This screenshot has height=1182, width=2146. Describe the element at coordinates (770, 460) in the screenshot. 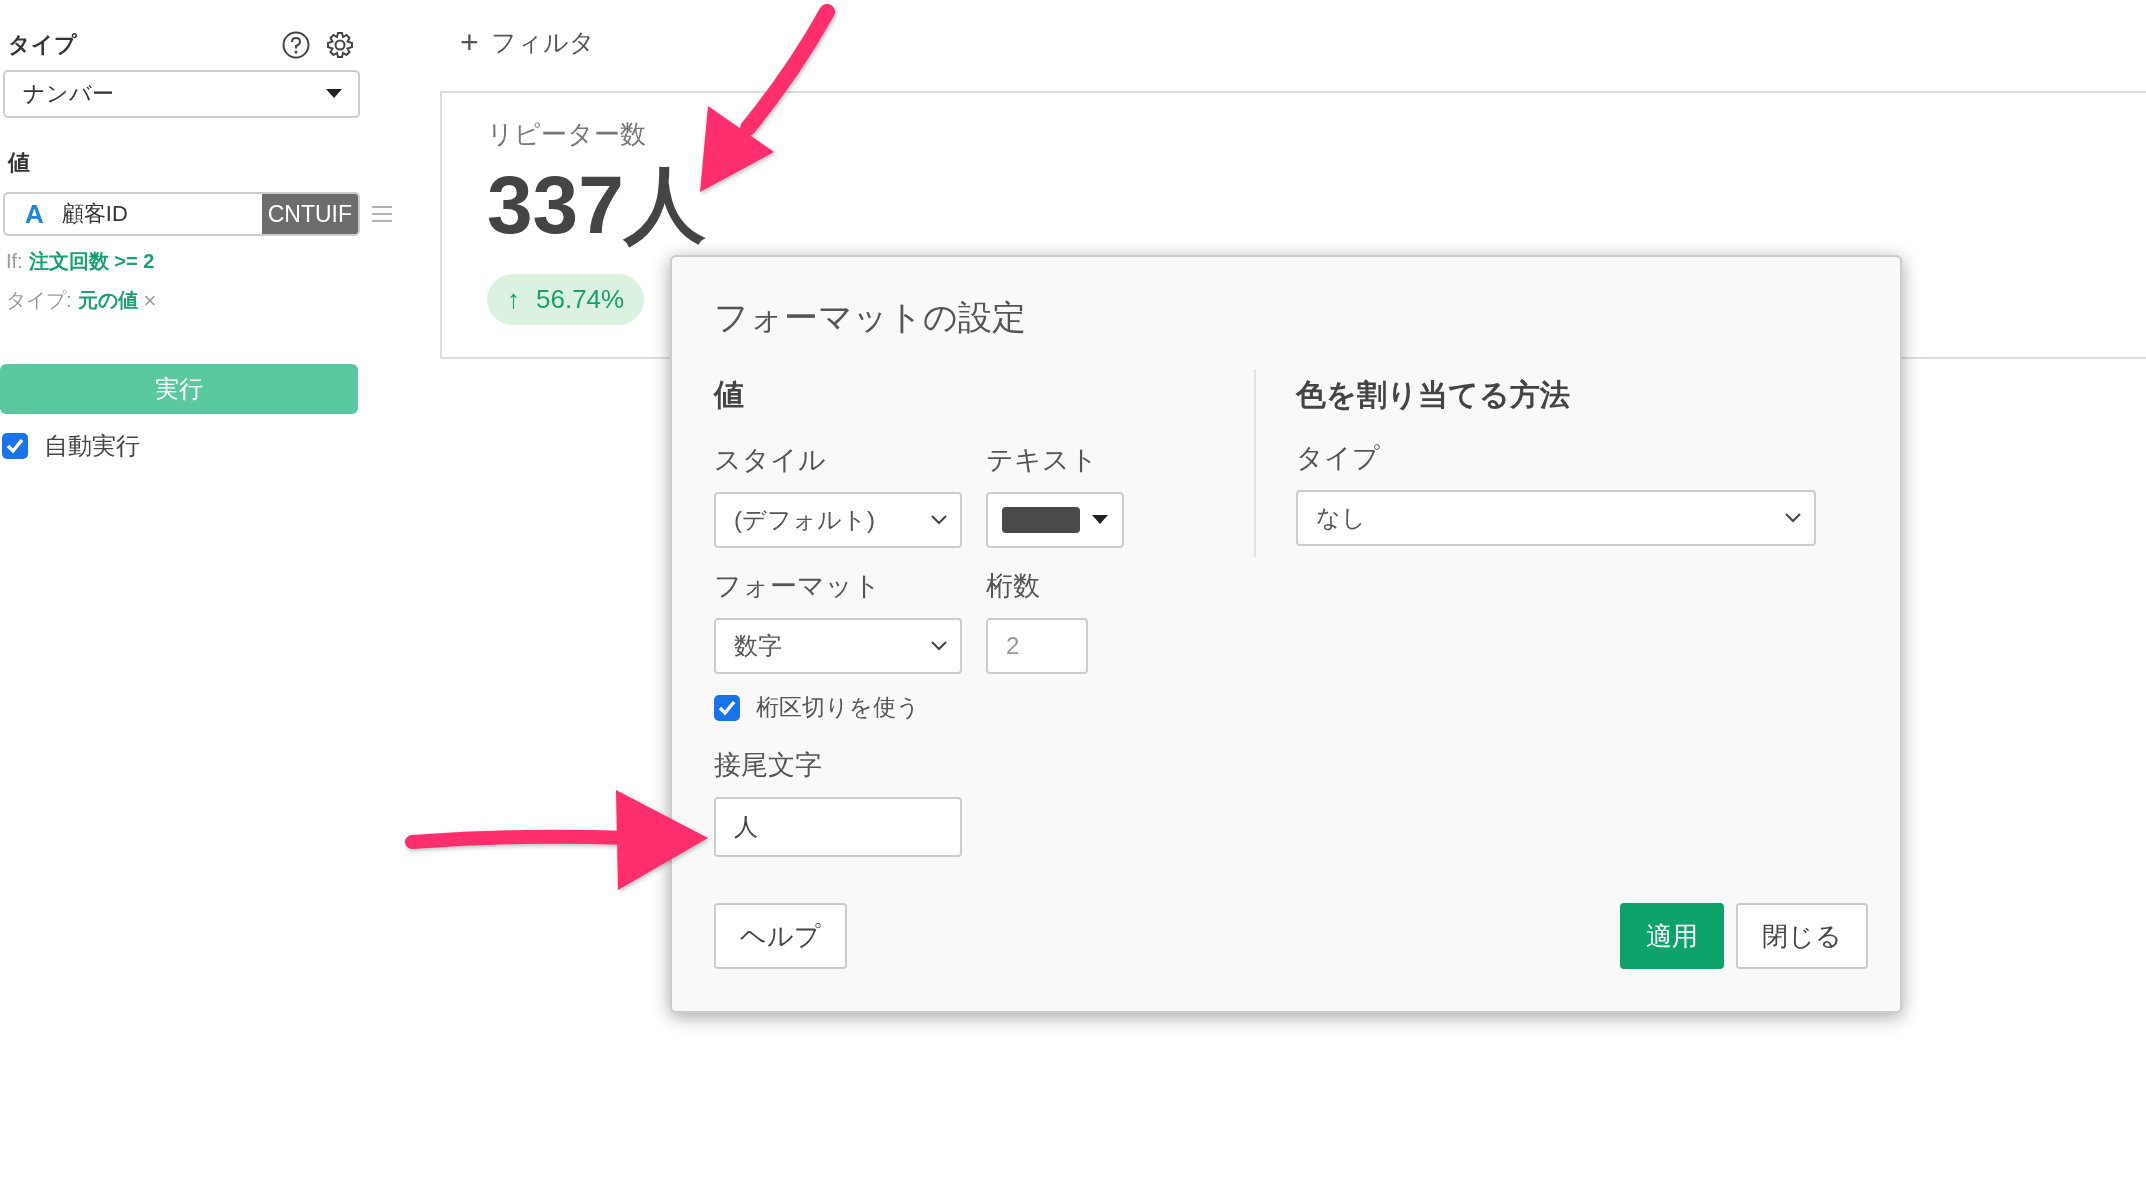

I see `style-label: スタイル` at that location.